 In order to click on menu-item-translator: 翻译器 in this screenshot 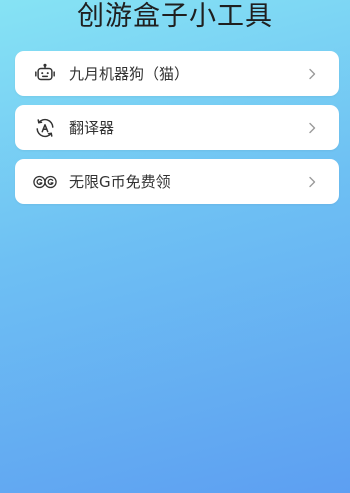, I will do `click(177, 127)`.